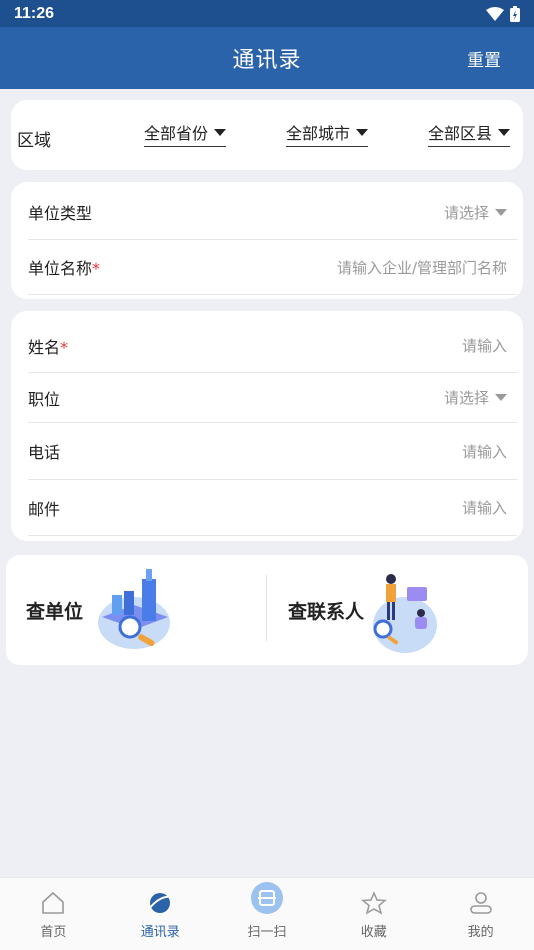 The image size is (534, 950). Describe the element at coordinates (48, 347) in the screenshot. I see `name-label: 姓名*` at that location.